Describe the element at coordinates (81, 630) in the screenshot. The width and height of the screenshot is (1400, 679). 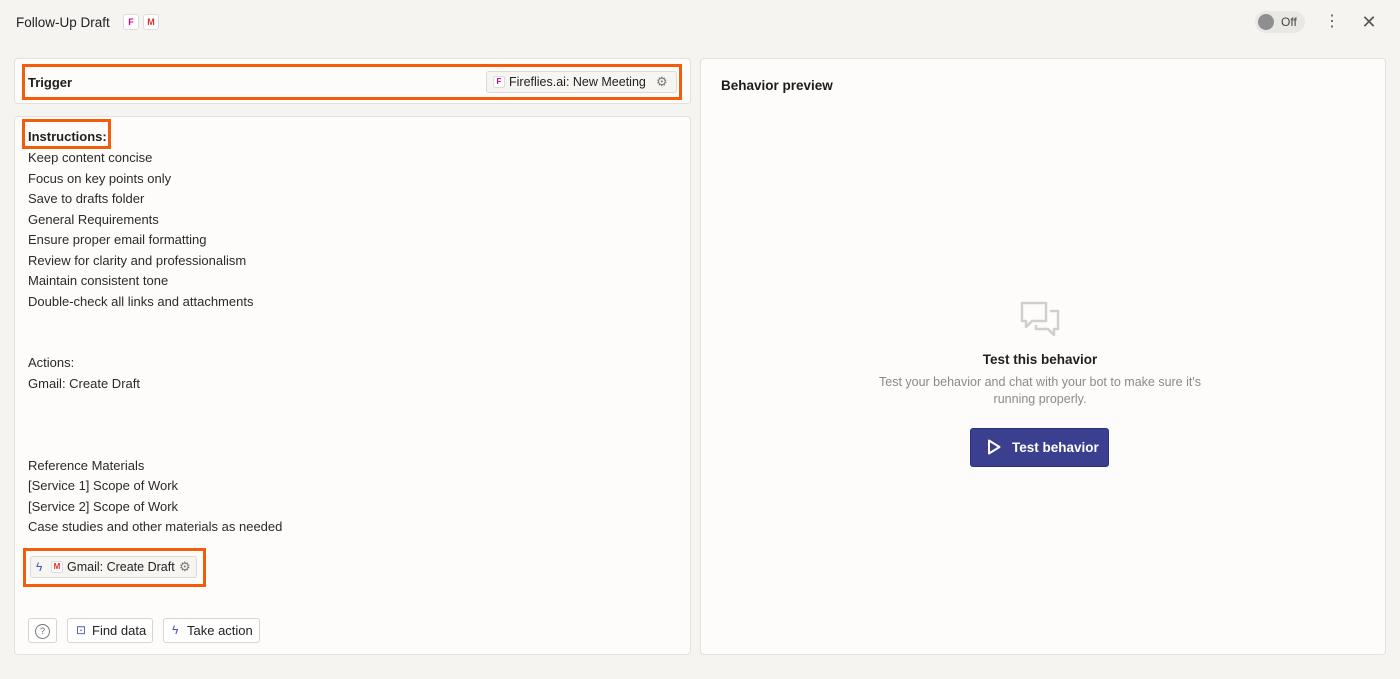
I see `find-data-icon: ⊡` at that location.